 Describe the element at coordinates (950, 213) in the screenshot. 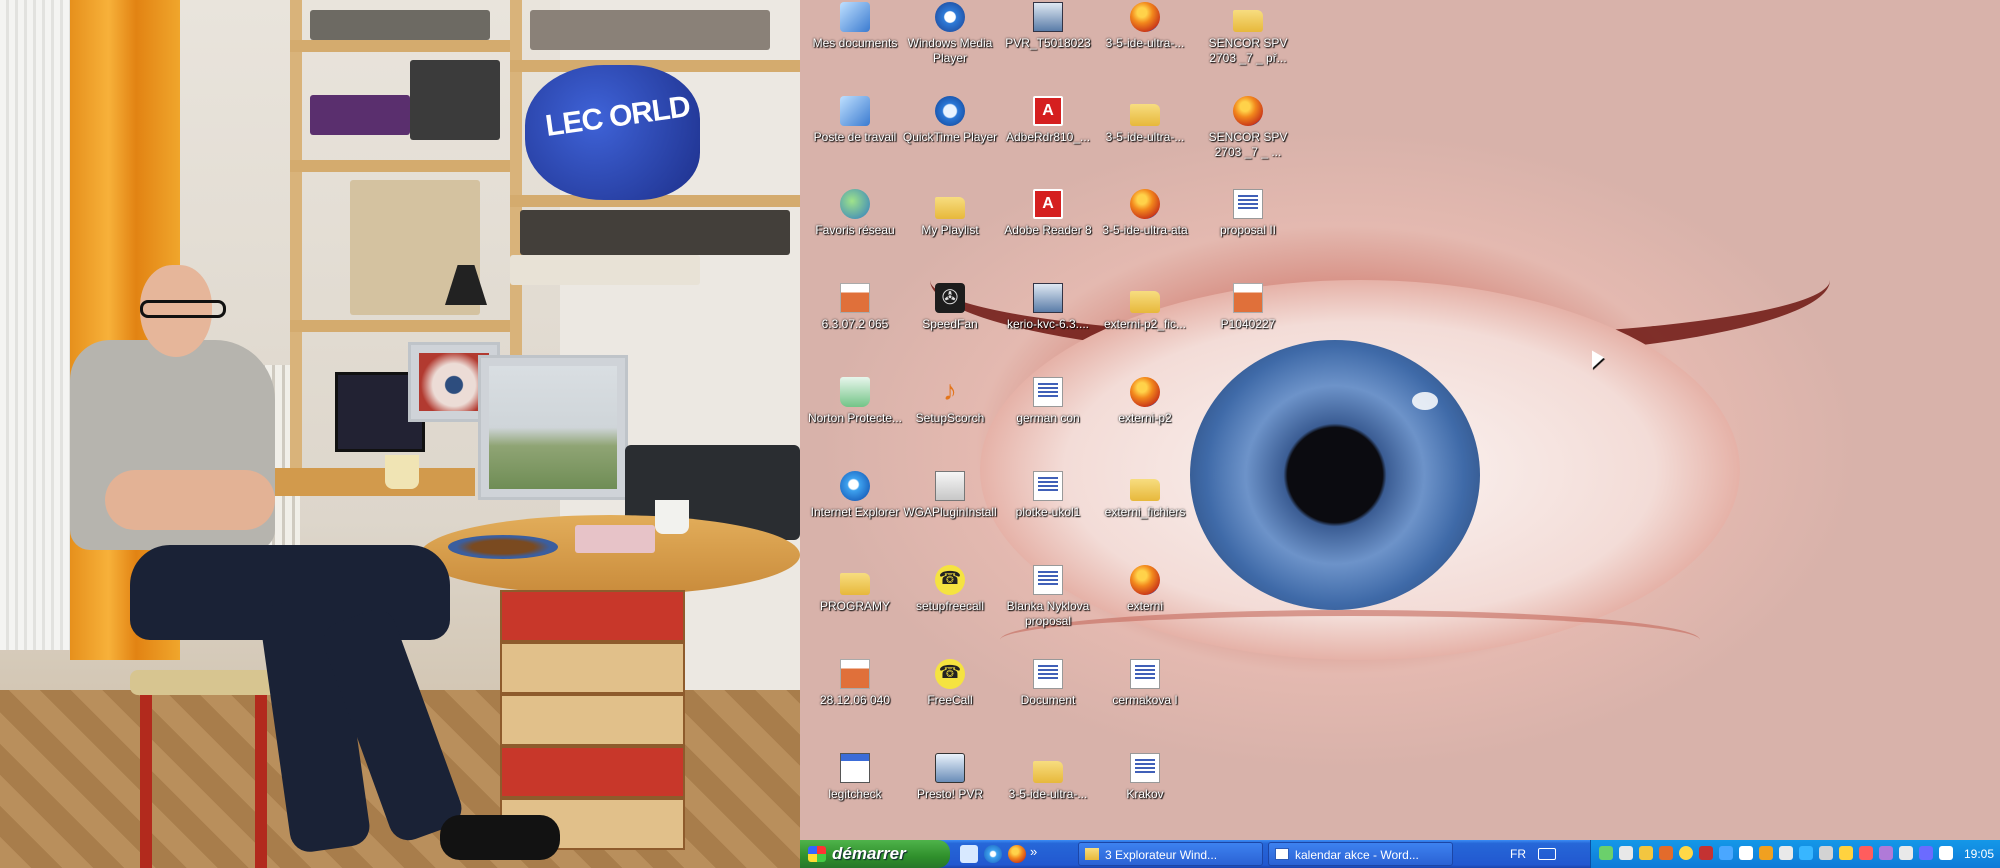

I see `desktop-icon: My Playlist` at that location.